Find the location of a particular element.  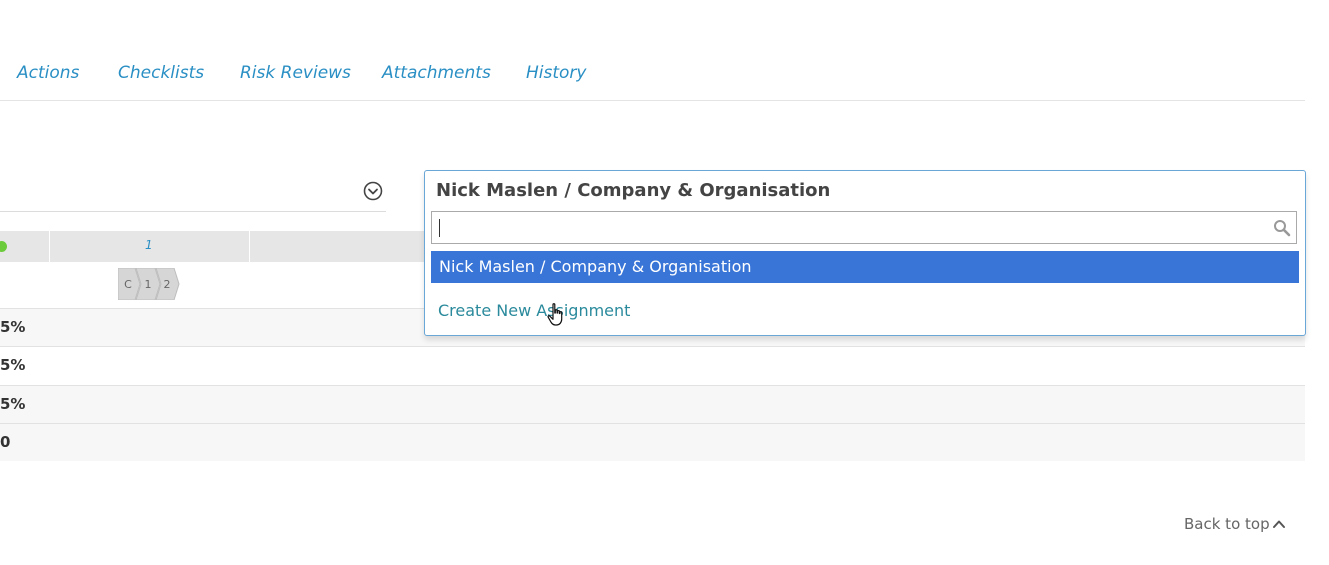

create-new-assignment-link: Create New Assignment is located at coordinates (534, 310).